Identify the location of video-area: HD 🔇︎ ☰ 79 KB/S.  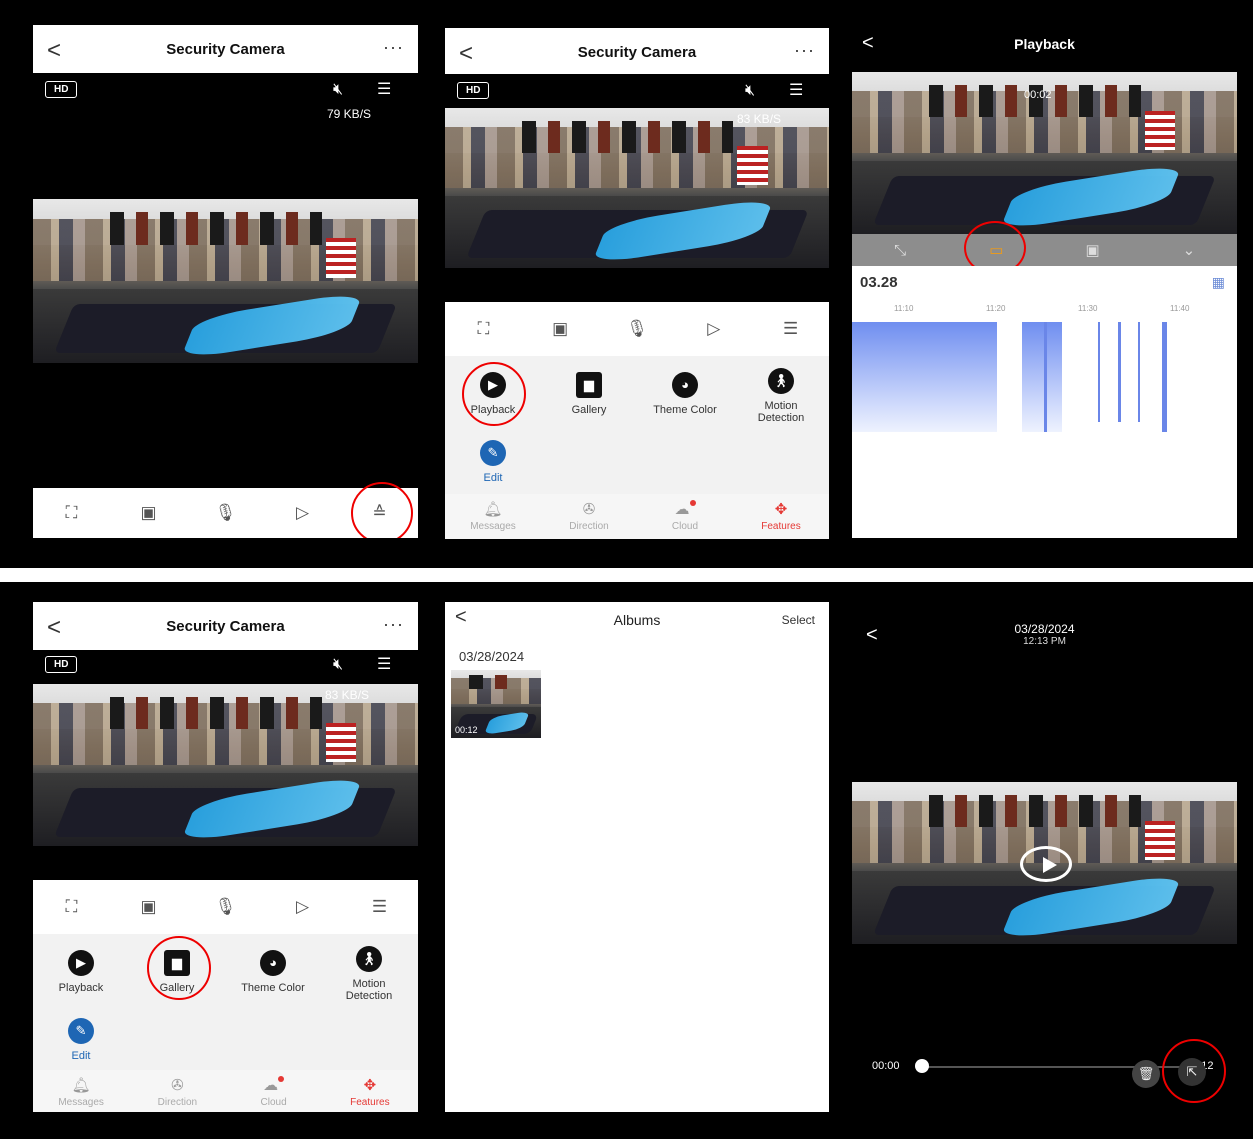
(225, 280).